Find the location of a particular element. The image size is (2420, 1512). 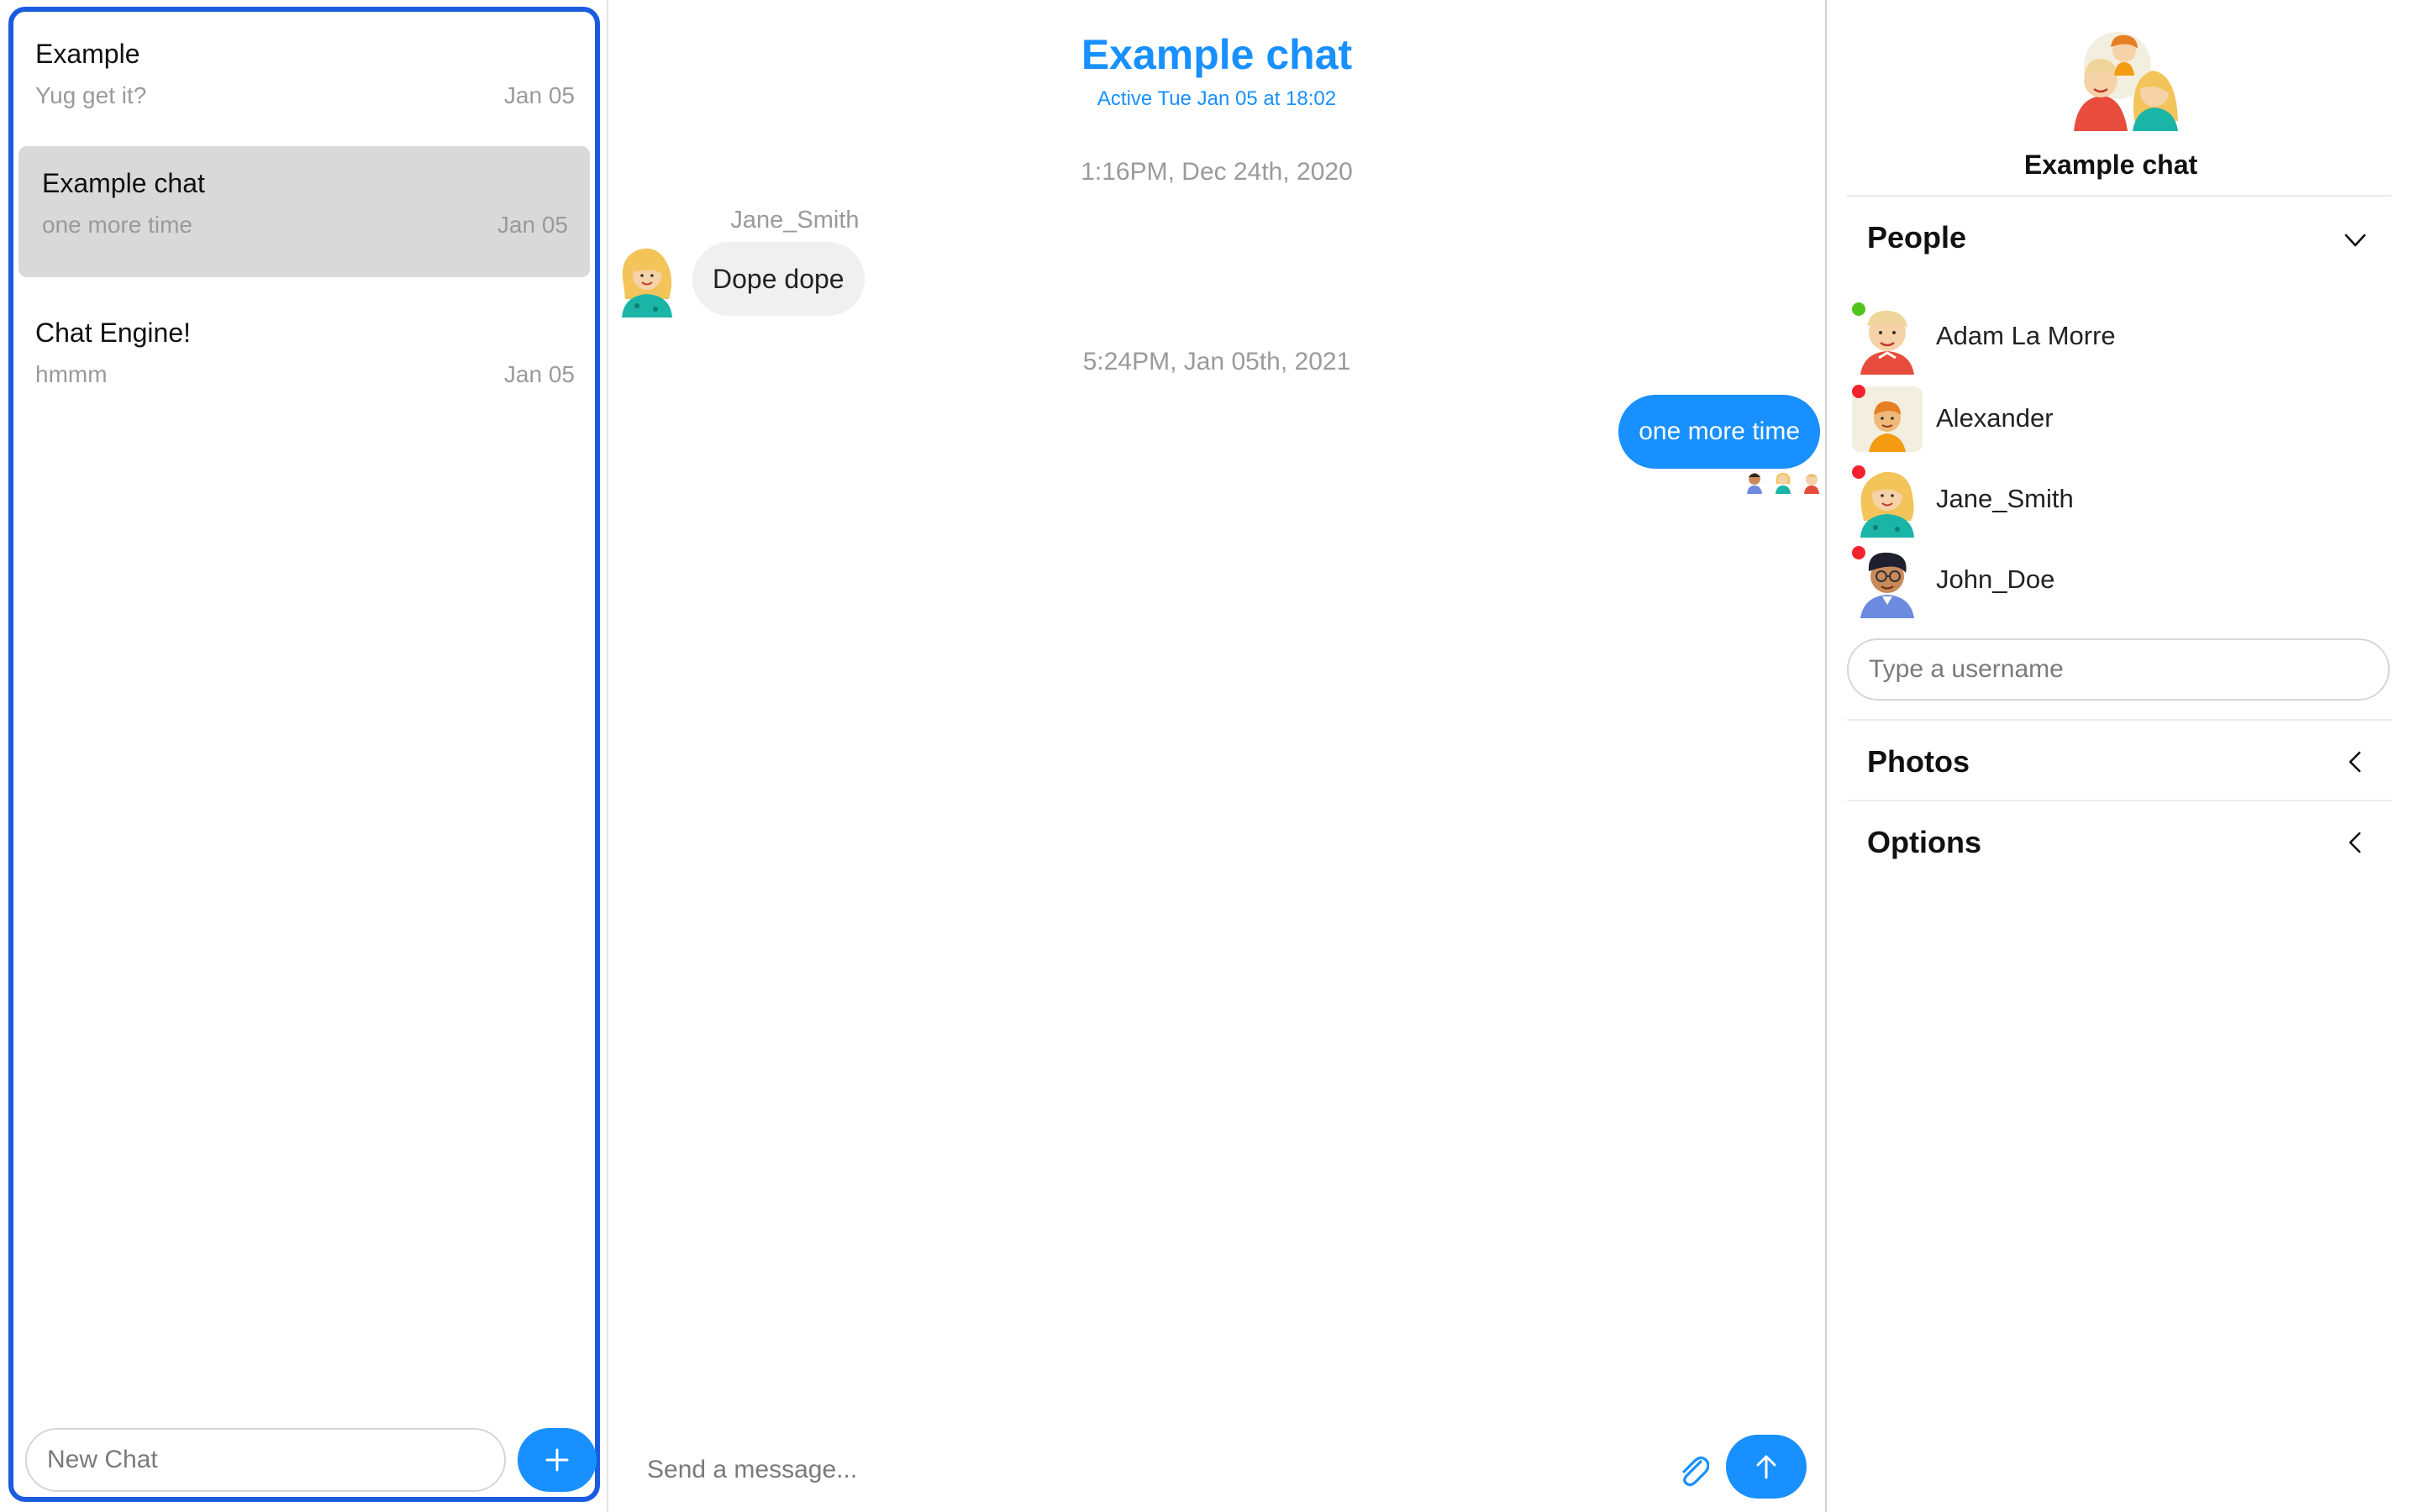

new-chat-button is located at coordinates (557, 1460).